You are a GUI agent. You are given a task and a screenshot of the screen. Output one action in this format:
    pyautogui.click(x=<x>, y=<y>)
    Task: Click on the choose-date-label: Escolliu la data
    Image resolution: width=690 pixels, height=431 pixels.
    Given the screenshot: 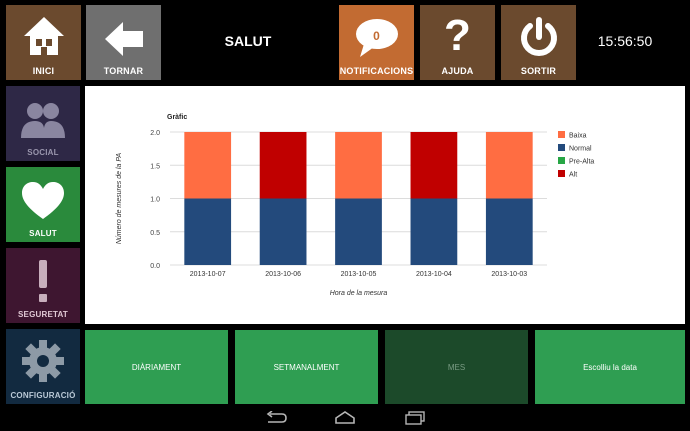 What is the action you would take?
    pyautogui.click(x=610, y=367)
    